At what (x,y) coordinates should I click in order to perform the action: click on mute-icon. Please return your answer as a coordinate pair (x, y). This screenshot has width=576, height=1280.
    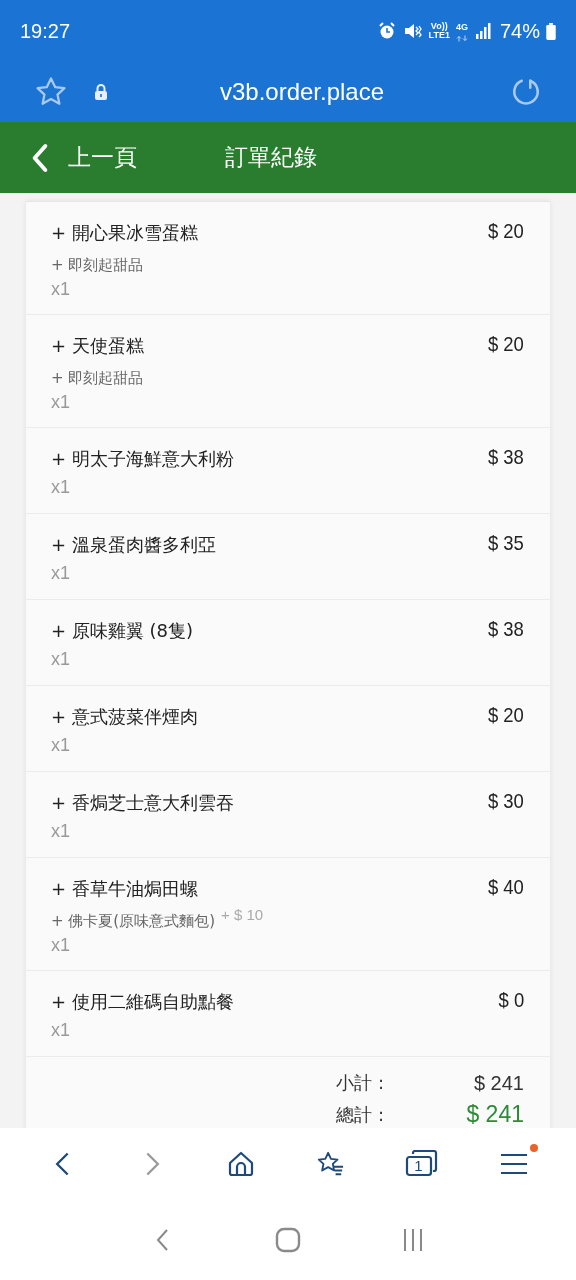
    Looking at the image, I should click on (412, 31).